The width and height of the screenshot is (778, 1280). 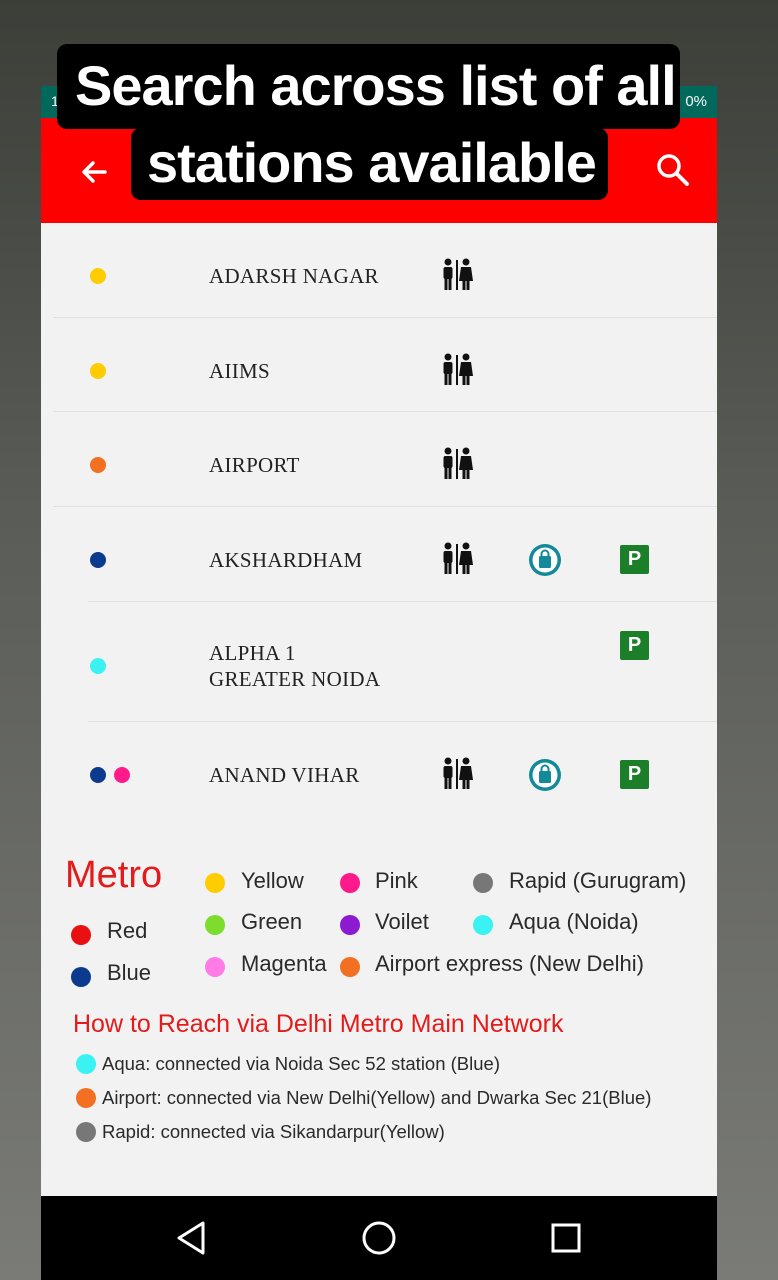 I want to click on square-recents-icon, so click(x=566, y=1238).